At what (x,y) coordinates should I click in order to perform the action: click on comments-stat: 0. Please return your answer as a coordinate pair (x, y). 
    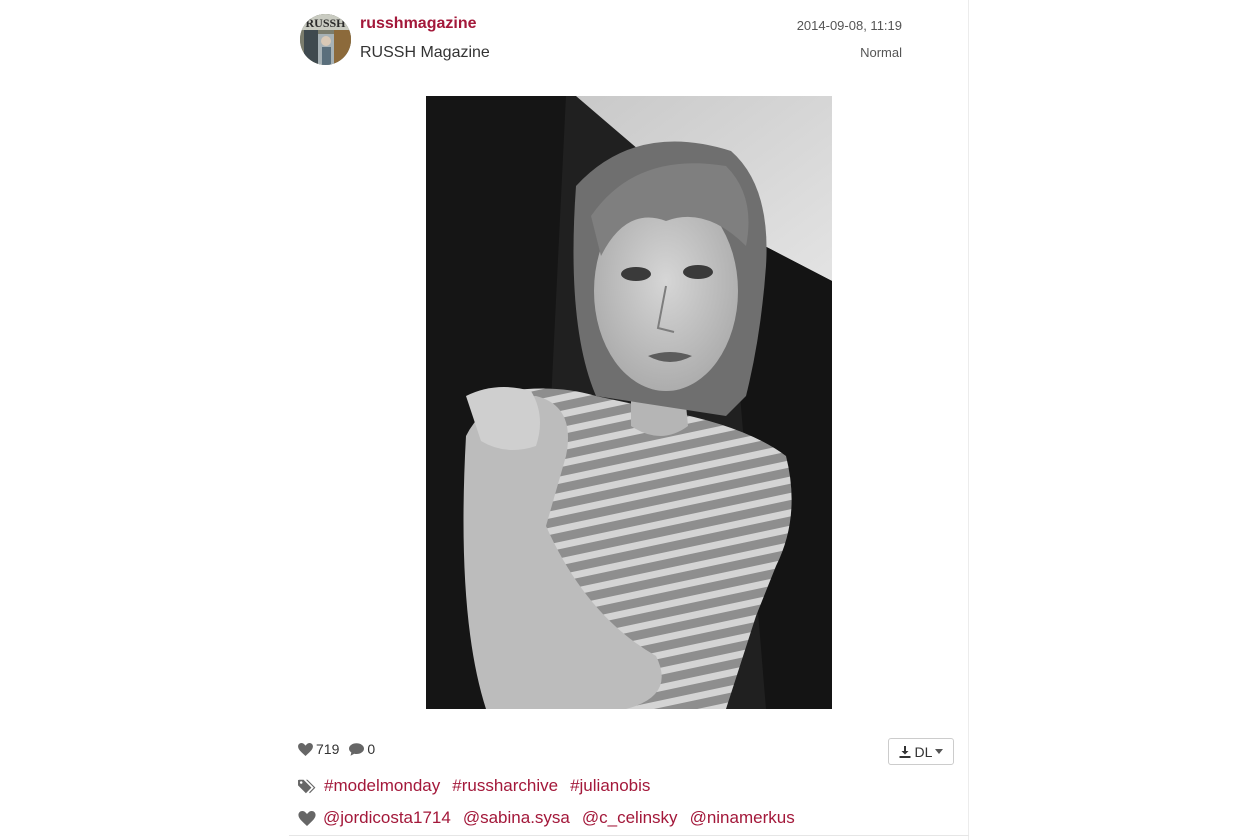
    Looking at the image, I should click on (362, 749).